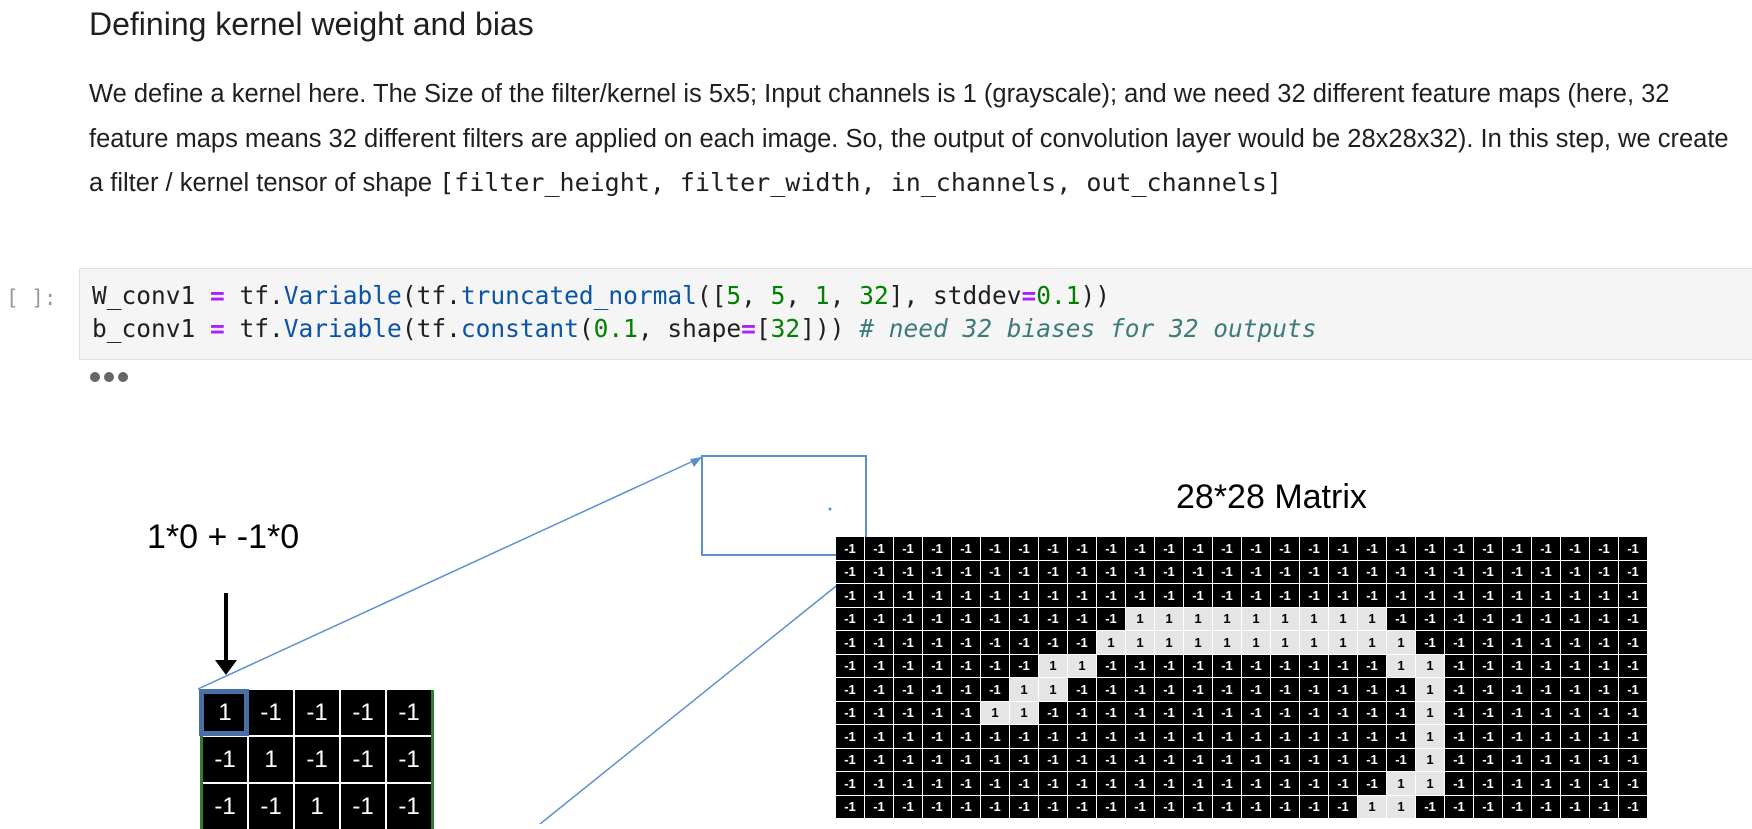 The width and height of the screenshot is (1752, 829). What do you see at coordinates (1271, 497) in the screenshot?
I see `matrix-title: 28*28 Matrix` at bounding box center [1271, 497].